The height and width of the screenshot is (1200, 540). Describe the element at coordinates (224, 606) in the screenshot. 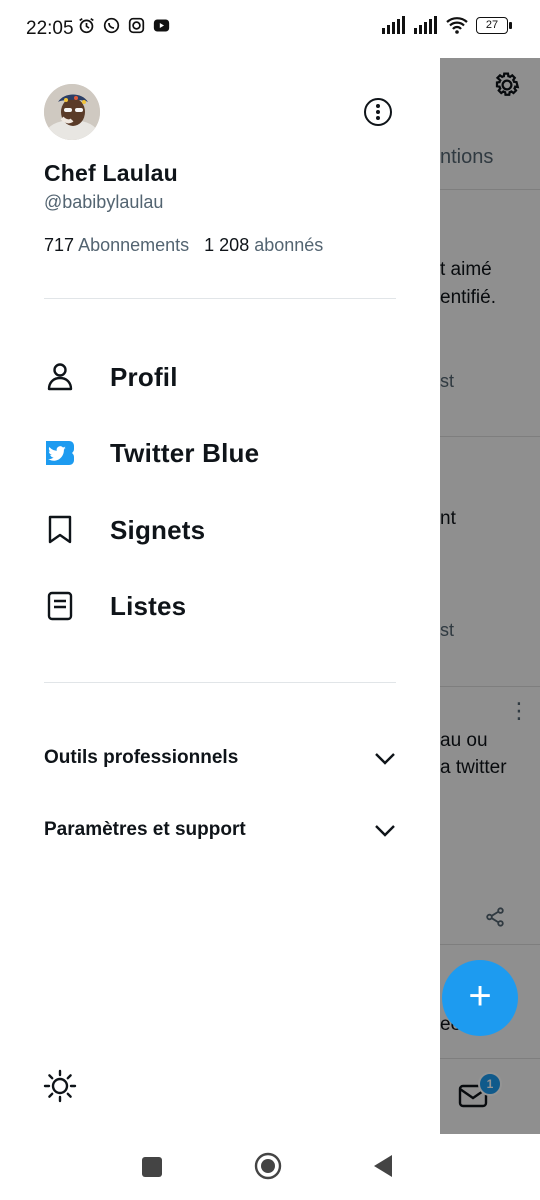

I see `menu-item-lists: Listes` at that location.